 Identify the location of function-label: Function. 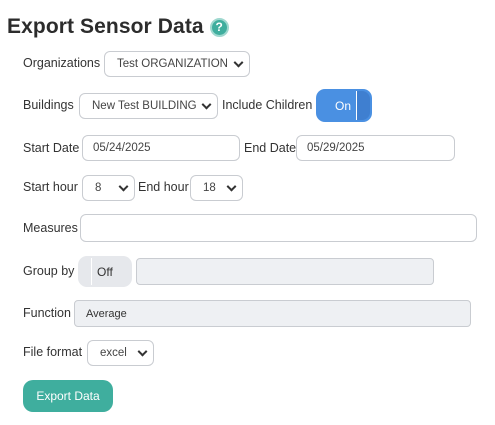
(47, 313).